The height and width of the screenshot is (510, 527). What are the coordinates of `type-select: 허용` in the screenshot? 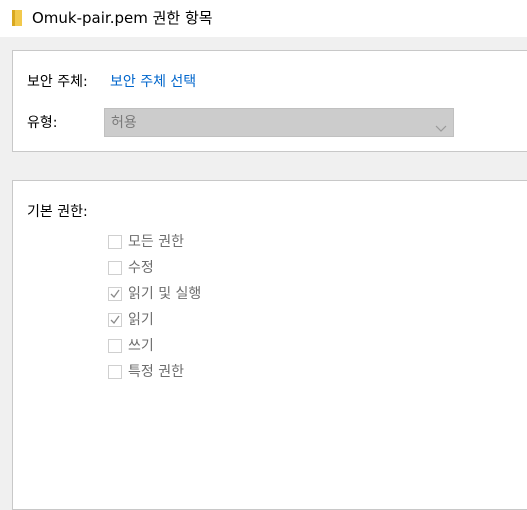 It's located at (279, 122).